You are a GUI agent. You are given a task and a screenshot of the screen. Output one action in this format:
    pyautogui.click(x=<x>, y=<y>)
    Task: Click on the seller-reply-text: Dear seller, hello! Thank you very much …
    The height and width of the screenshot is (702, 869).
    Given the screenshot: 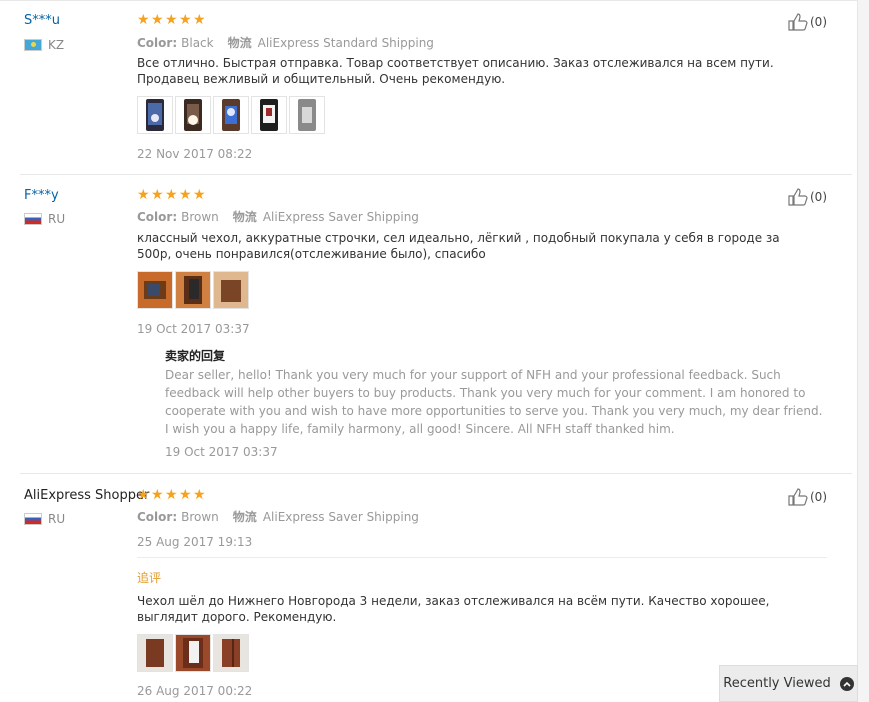 What is the action you would take?
    pyautogui.click(x=494, y=402)
    